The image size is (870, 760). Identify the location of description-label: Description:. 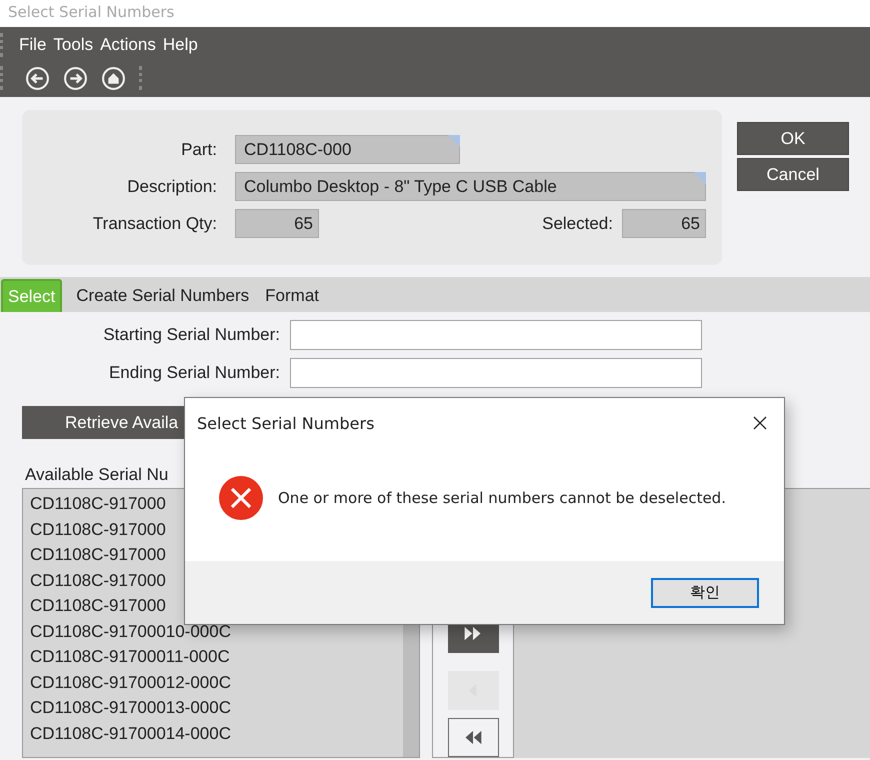
(172, 186).